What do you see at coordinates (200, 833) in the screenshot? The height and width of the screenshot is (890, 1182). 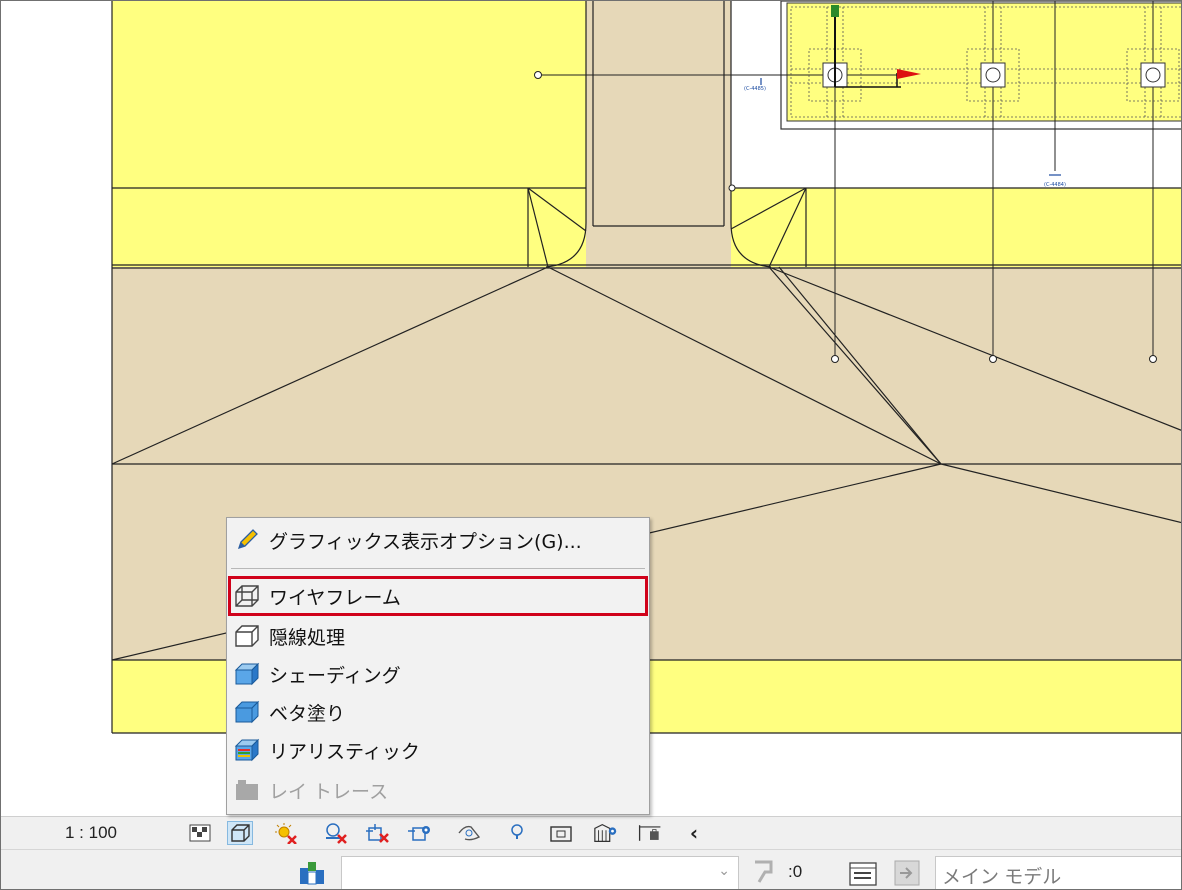 I see `detail-level-icon` at bounding box center [200, 833].